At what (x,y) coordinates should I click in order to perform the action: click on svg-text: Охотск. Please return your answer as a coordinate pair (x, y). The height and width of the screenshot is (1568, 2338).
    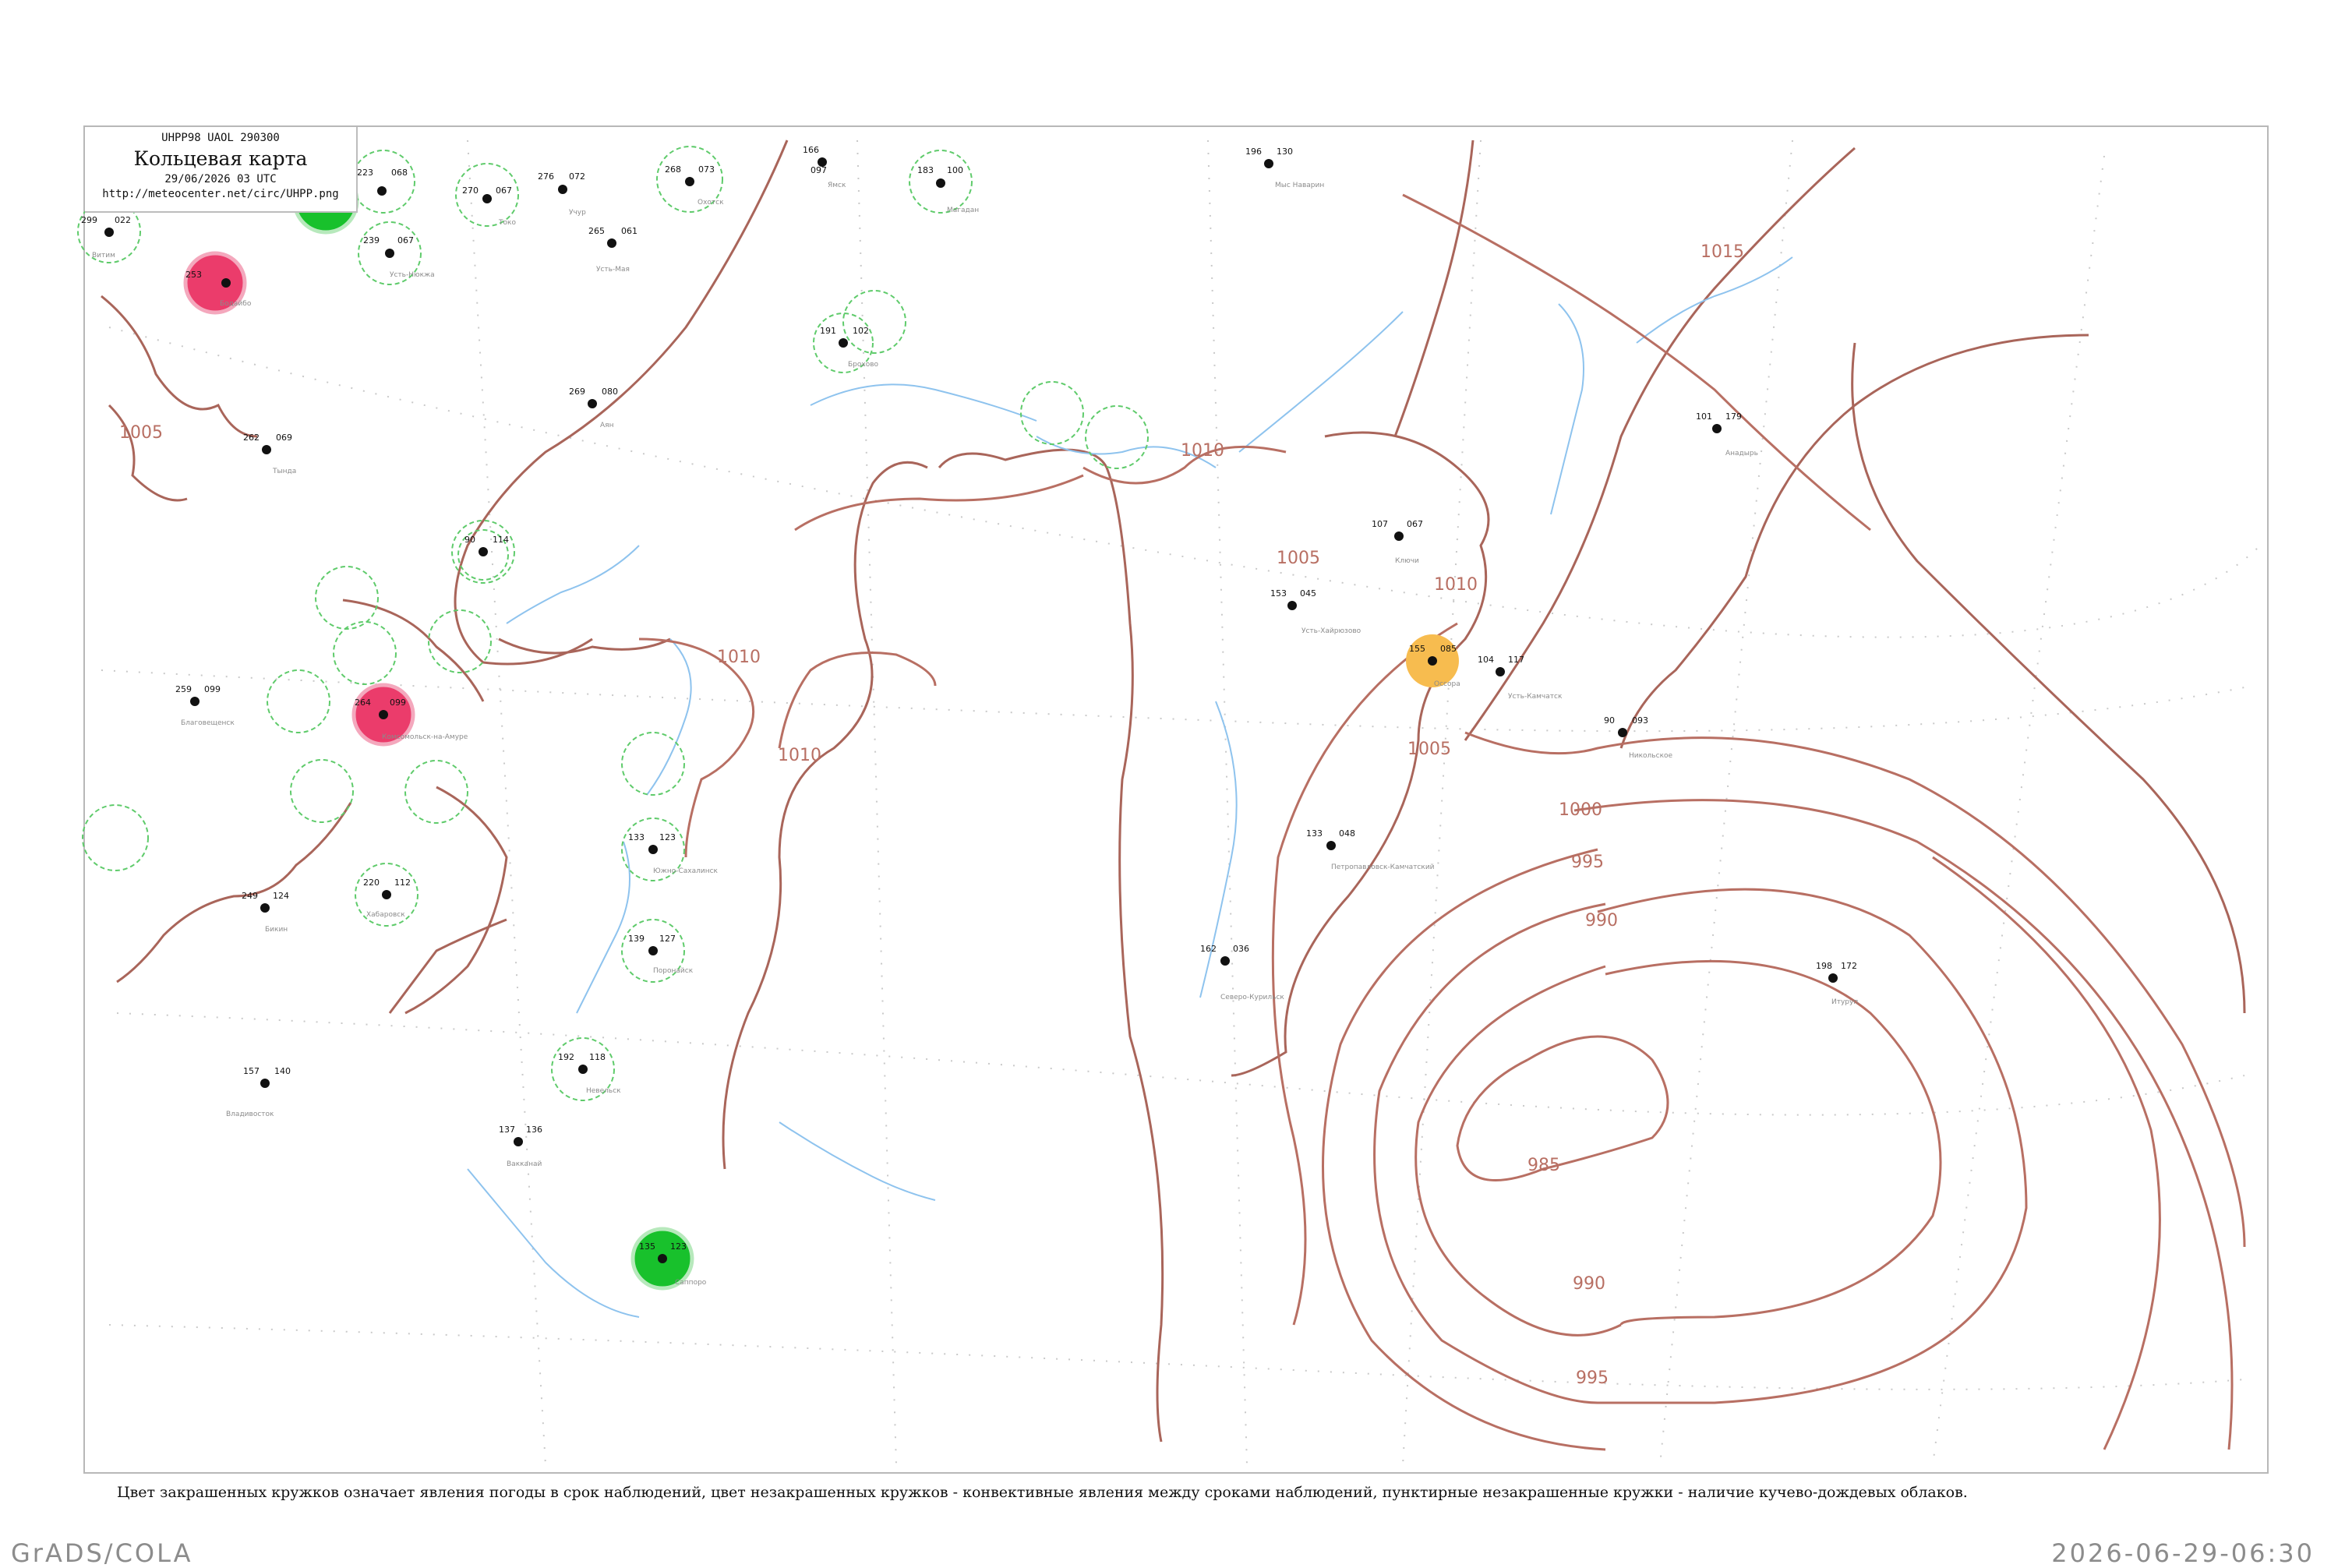
    Looking at the image, I should click on (711, 203).